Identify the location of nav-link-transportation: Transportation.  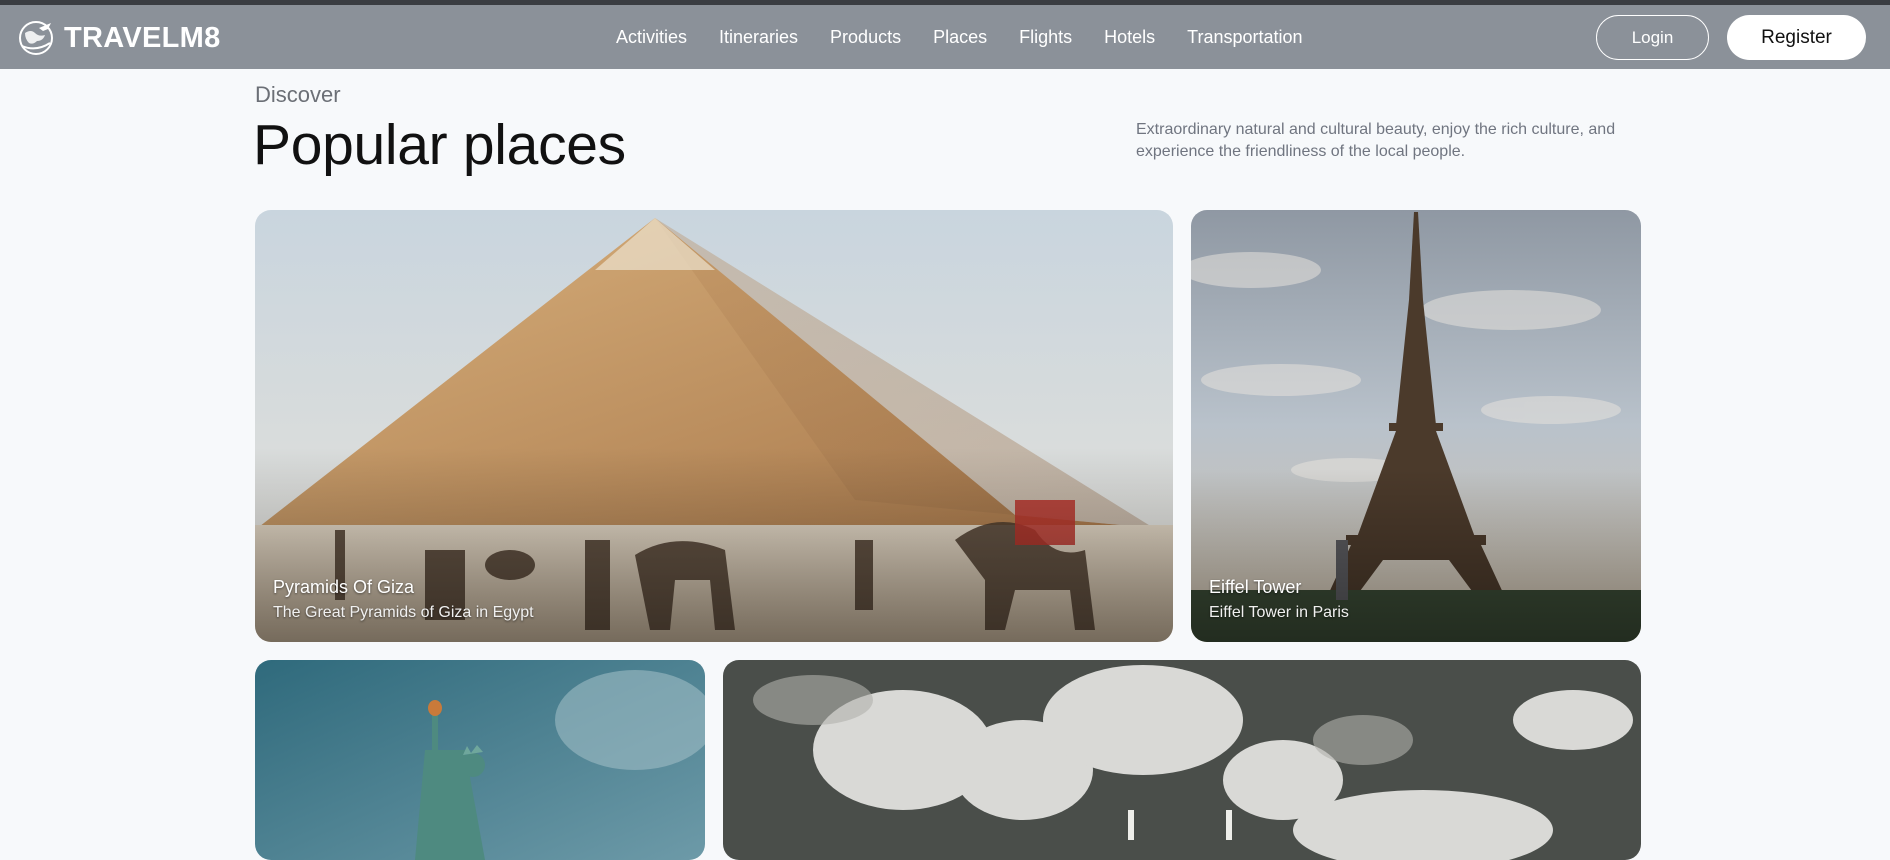
(1244, 37).